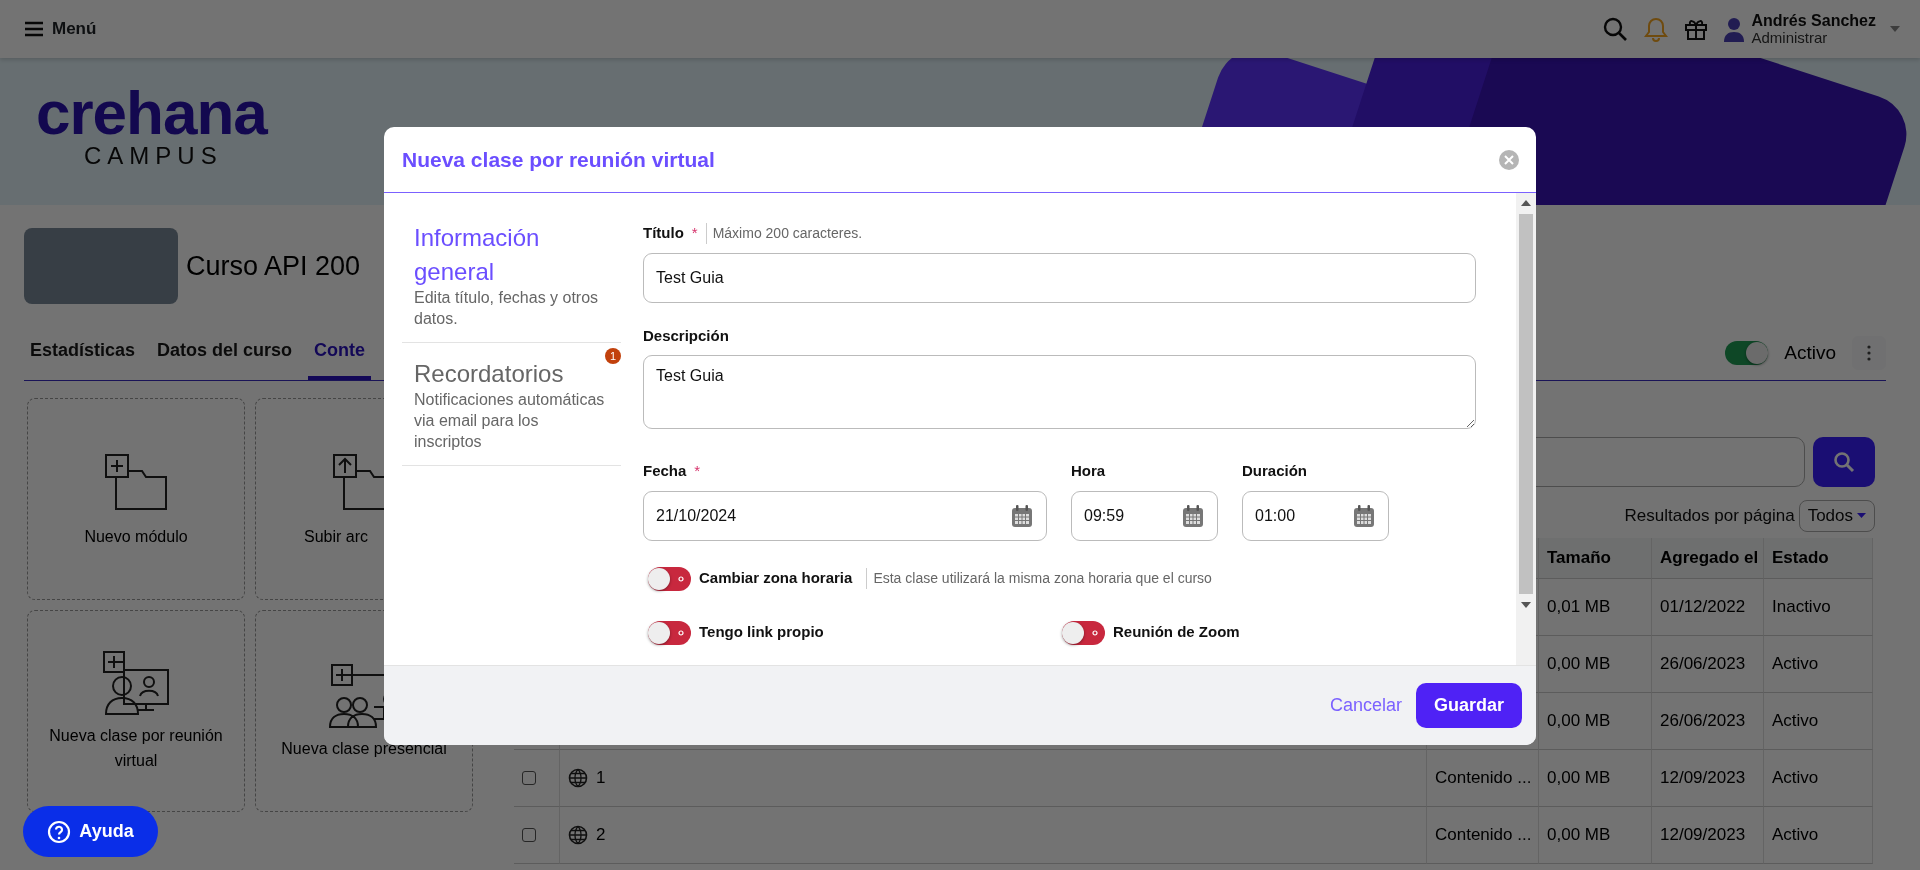 This screenshot has width=1920, height=870. Describe the element at coordinates (511, 404) in the screenshot. I see `section-nav-item: Recordatorios Notificaciones automáticas via email para los inscriptos 1` at that location.